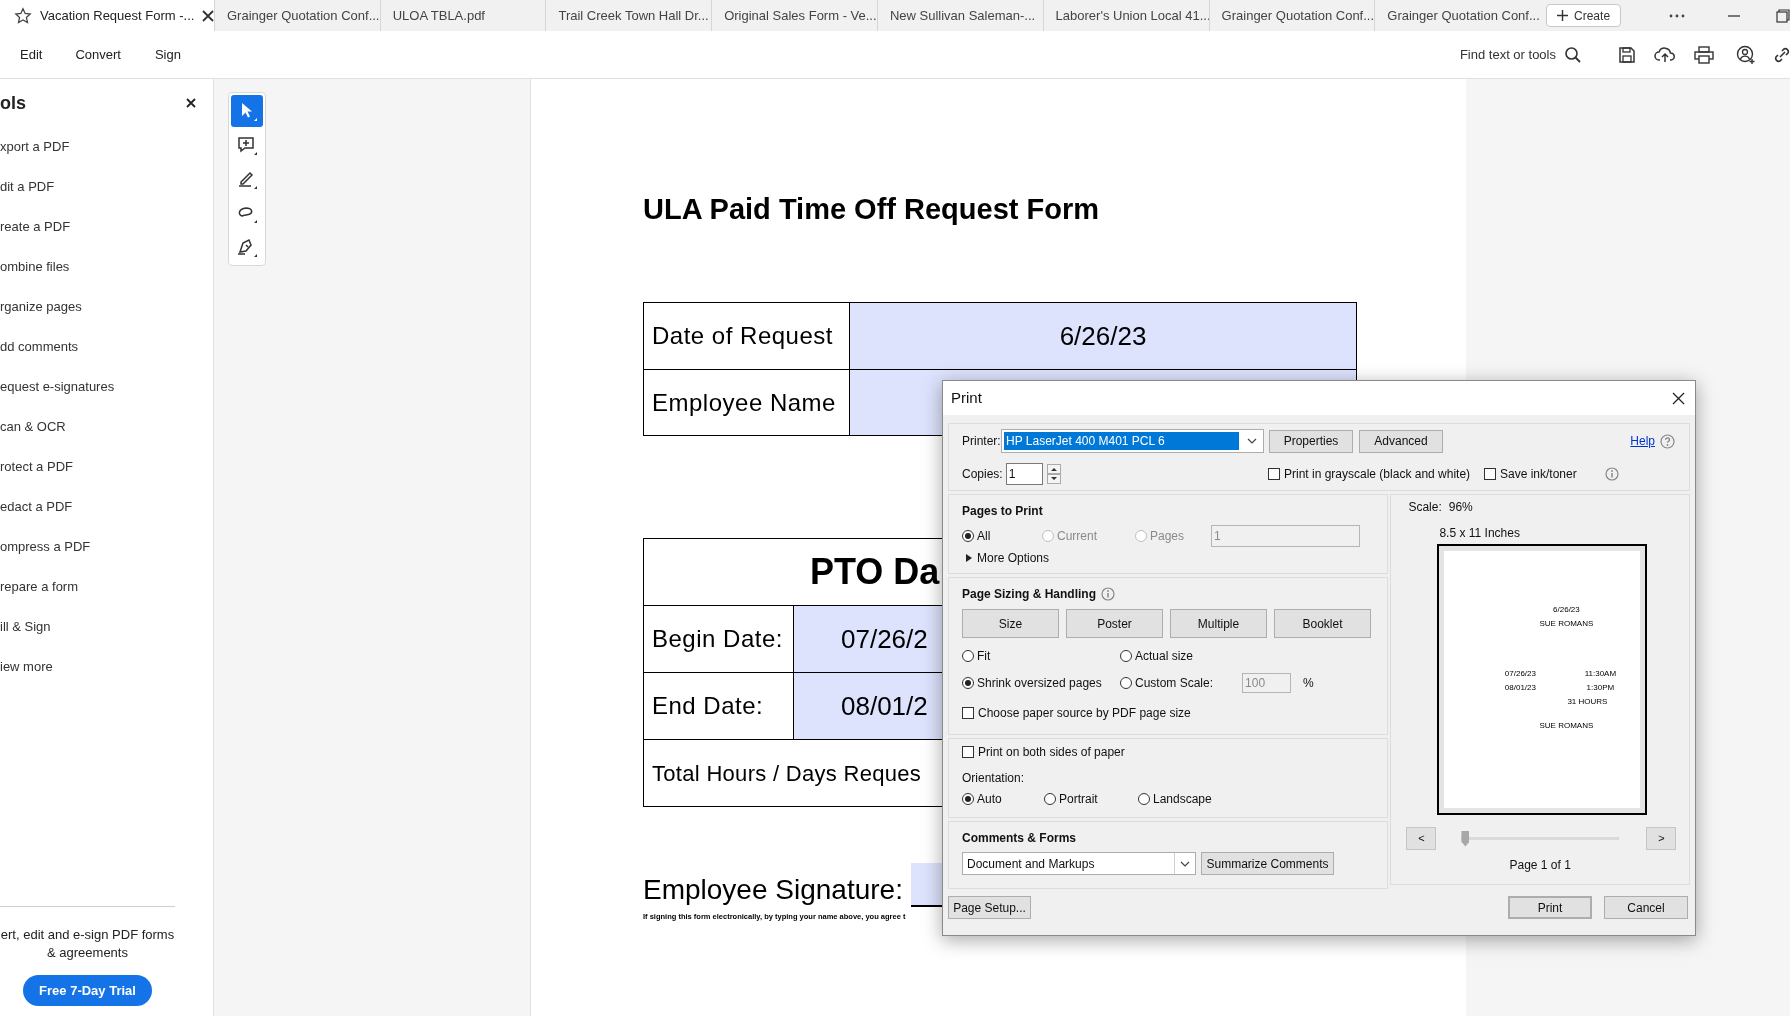 The height and width of the screenshot is (1016, 1790). What do you see at coordinates (1627, 54) in the screenshot?
I see `save-icon` at bounding box center [1627, 54].